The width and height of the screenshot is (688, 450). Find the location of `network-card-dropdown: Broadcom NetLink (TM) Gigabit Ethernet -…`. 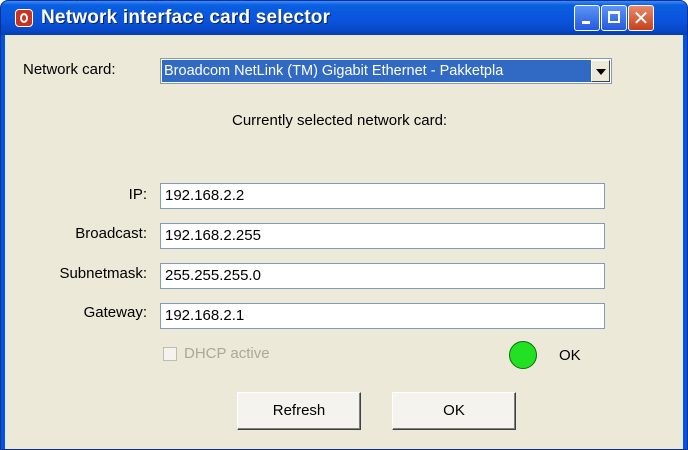

network-card-dropdown: Broadcom NetLink (TM) Gigabit Ethernet -… is located at coordinates (386, 71).